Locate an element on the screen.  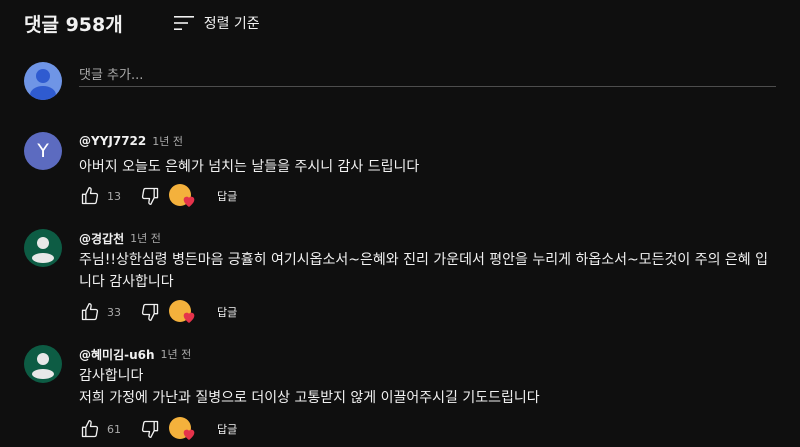
comment-actions: 33 답글 is located at coordinates (158, 312).